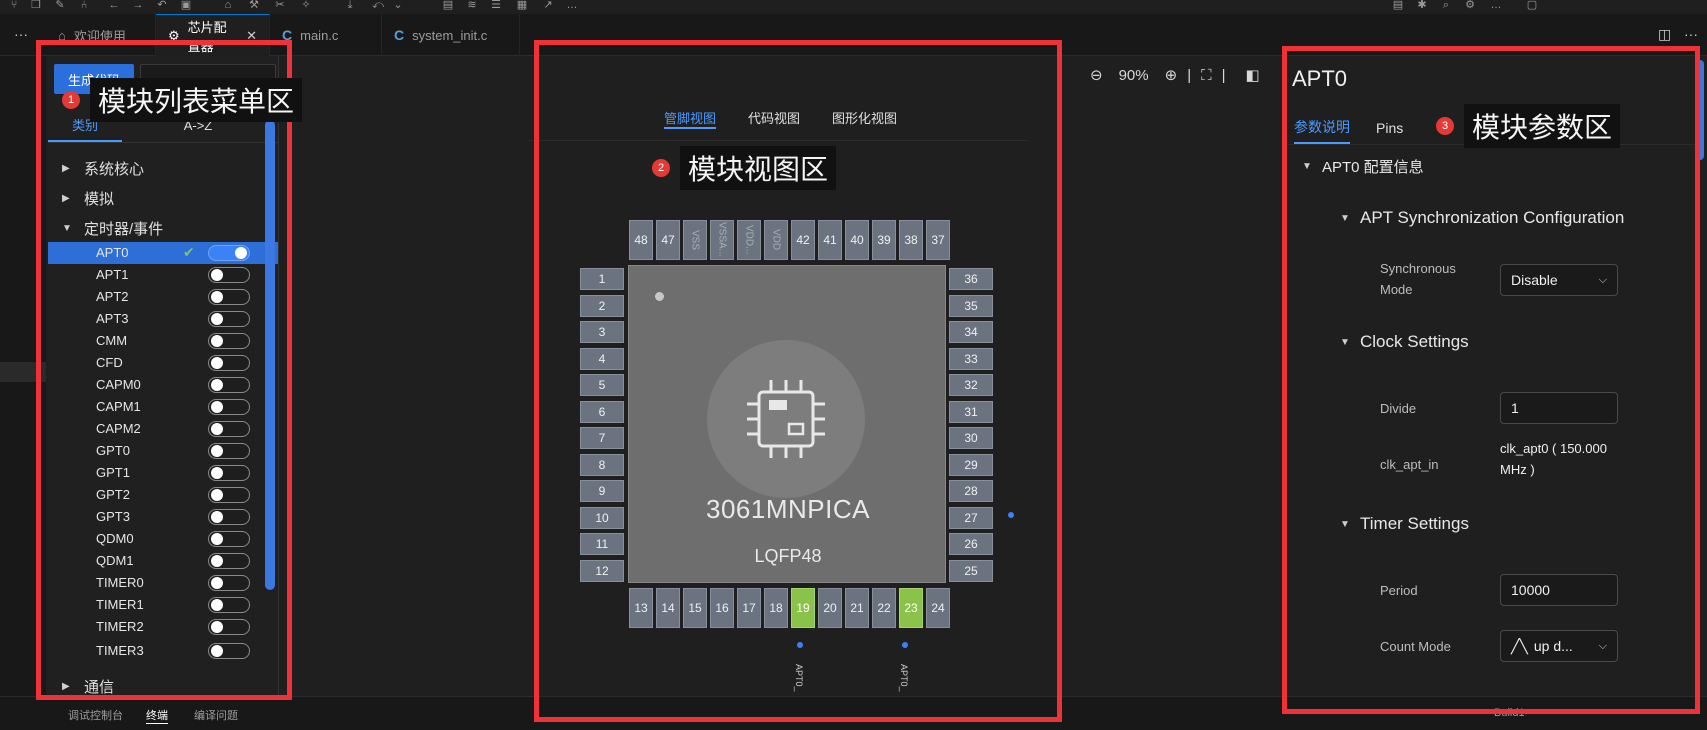  What do you see at coordinates (1404, 342) in the screenshot?
I see `section-clock-settings: ▼ Clock Settings` at bounding box center [1404, 342].